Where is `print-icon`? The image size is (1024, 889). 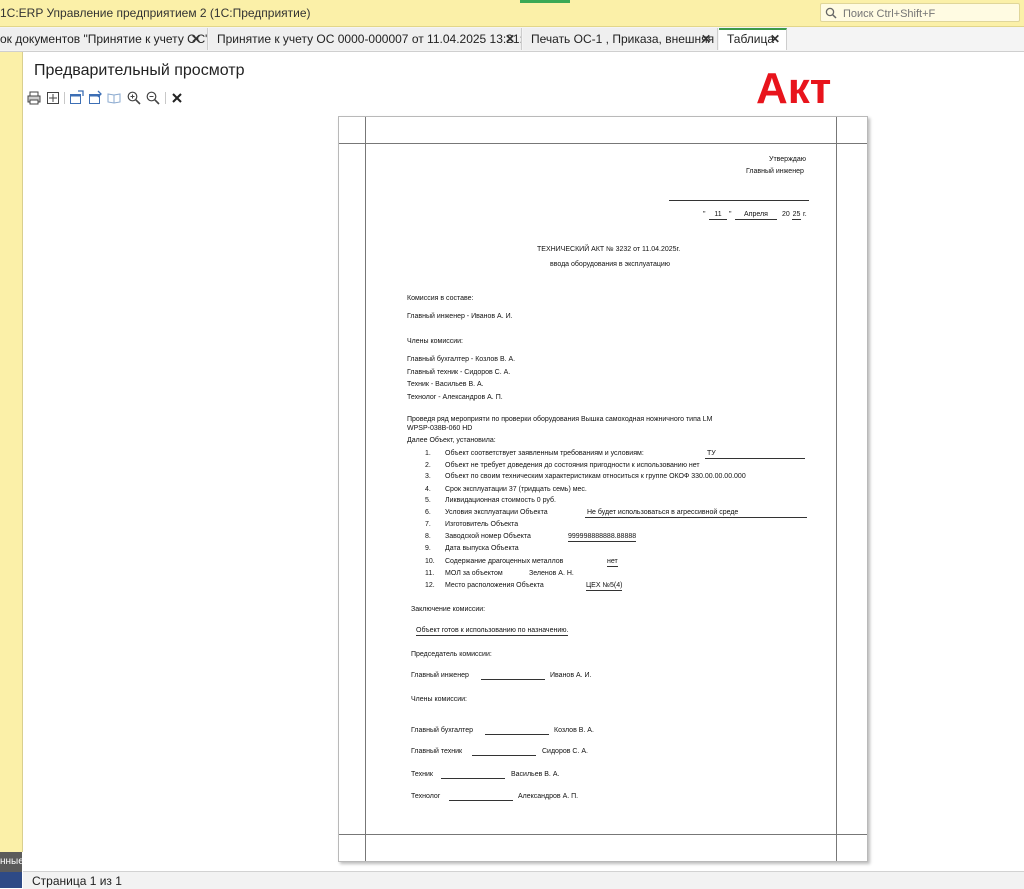 print-icon is located at coordinates (34, 98).